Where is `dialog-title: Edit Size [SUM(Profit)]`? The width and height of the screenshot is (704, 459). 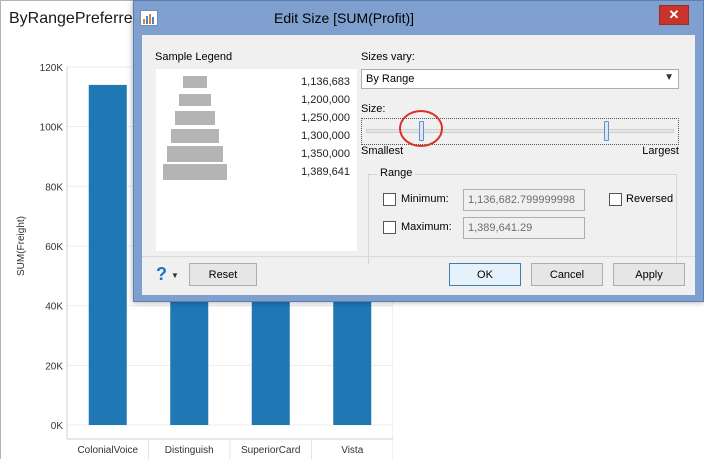
dialog-title: Edit Size [SUM(Profit)] is located at coordinates (344, 18).